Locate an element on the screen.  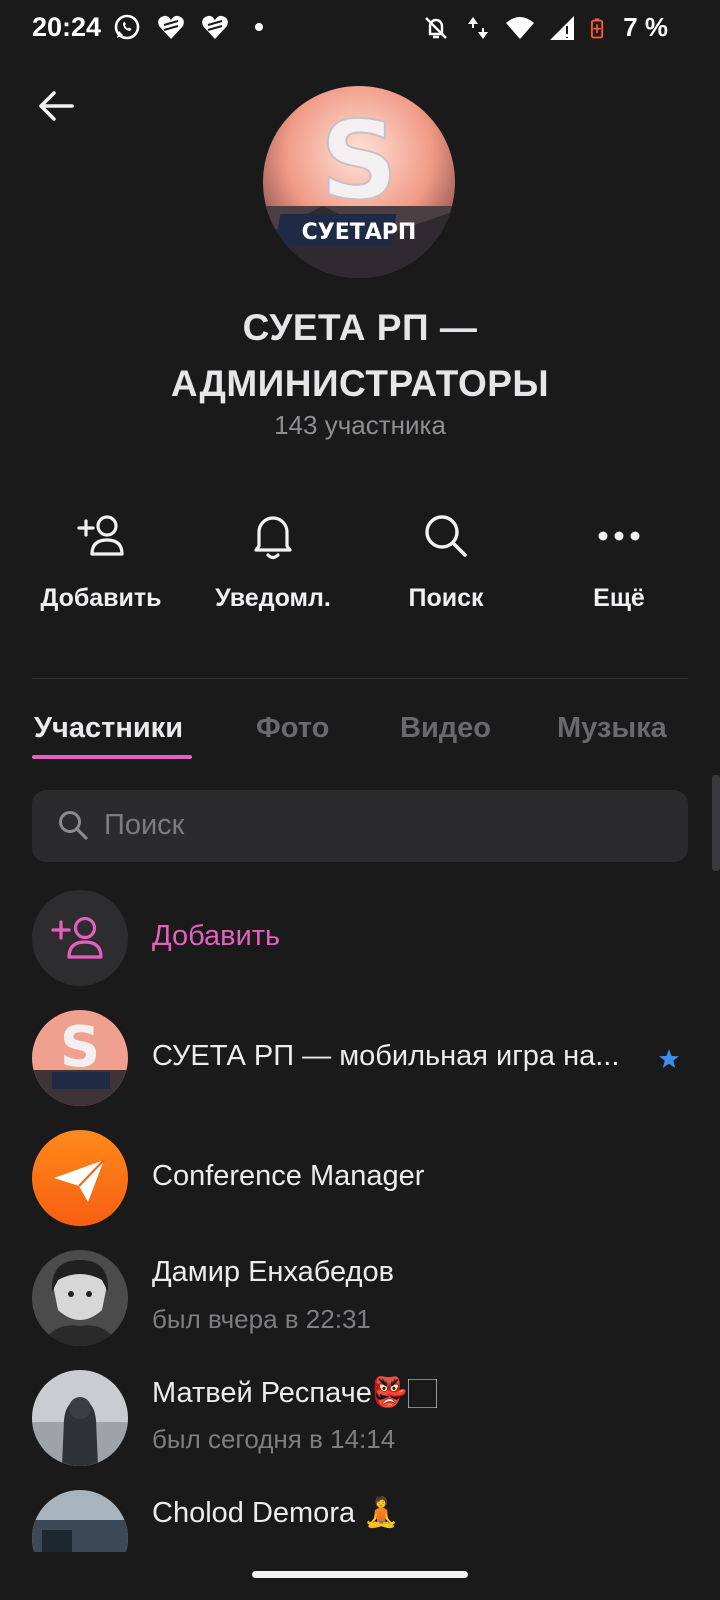
scrollbar is located at coordinates (716, 823).